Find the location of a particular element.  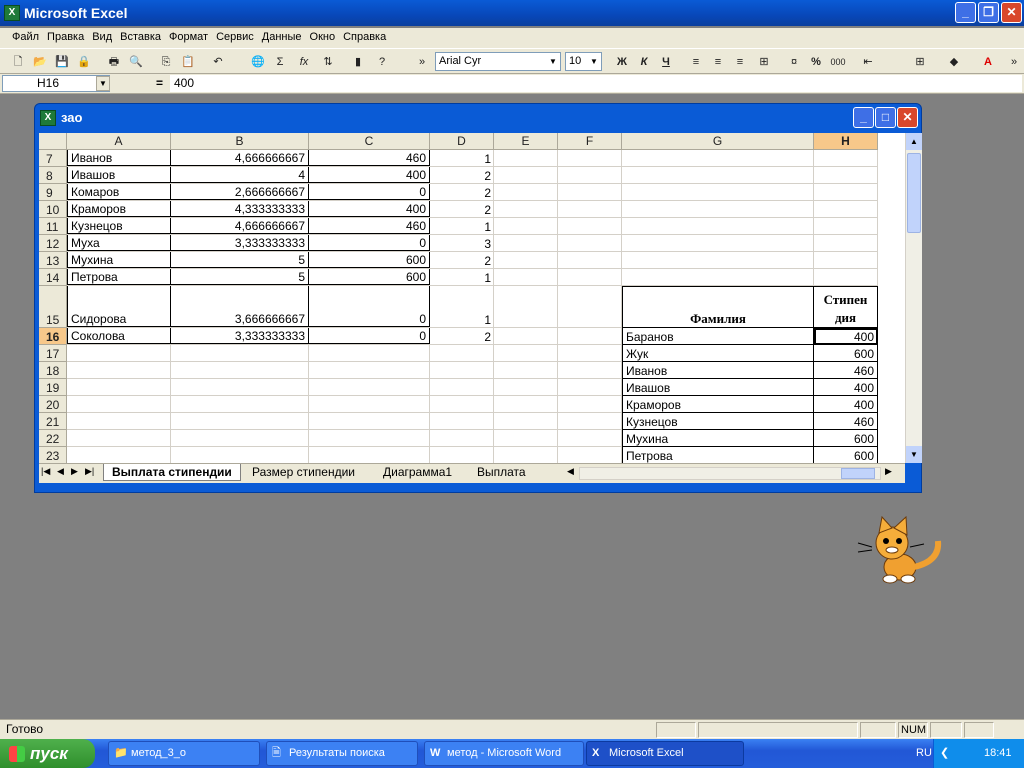

workbook-maximize-button: □ is located at coordinates (885, 117).